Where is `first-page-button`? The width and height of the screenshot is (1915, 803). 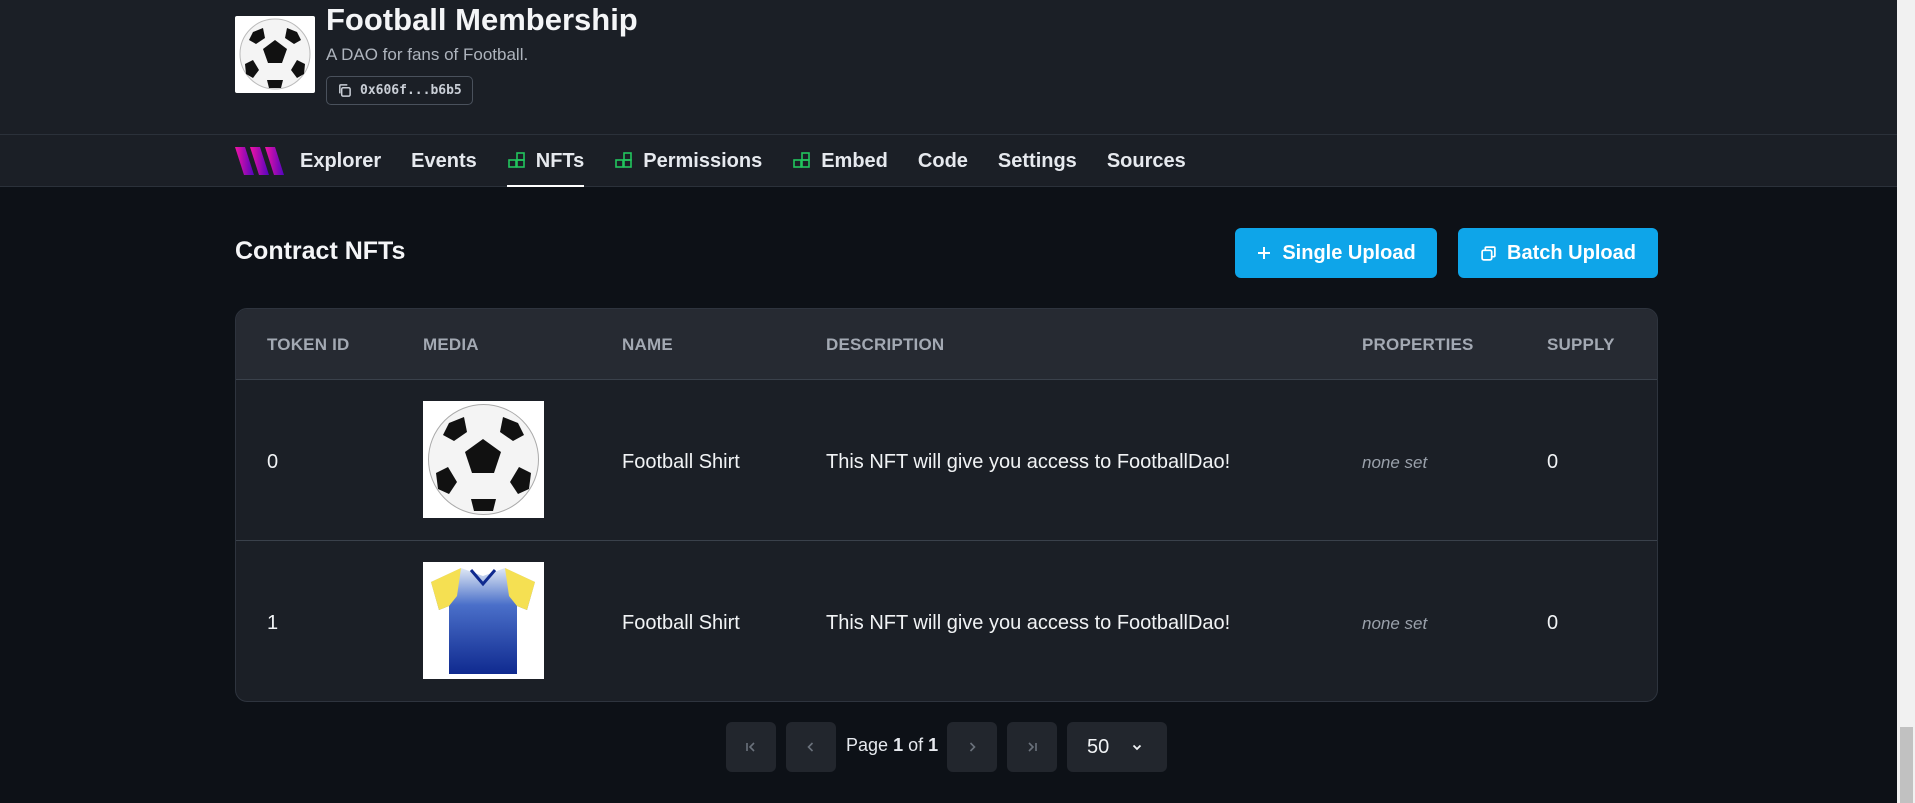 first-page-button is located at coordinates (751, 747).